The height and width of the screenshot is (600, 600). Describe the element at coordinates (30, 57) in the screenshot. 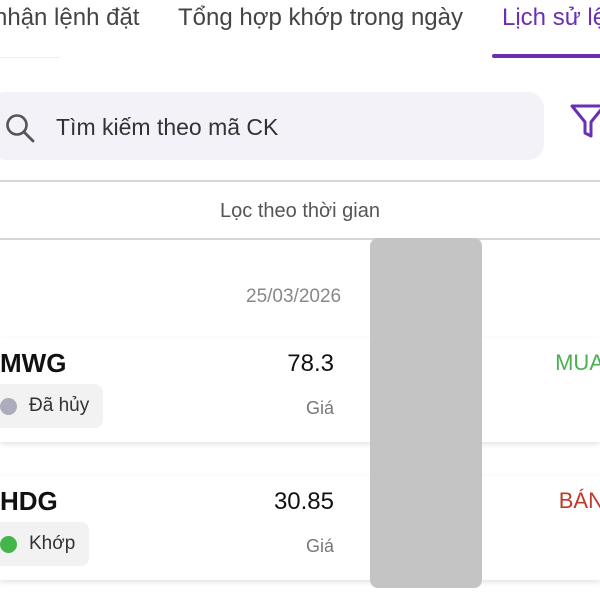

I see `tab-divider` at that location.